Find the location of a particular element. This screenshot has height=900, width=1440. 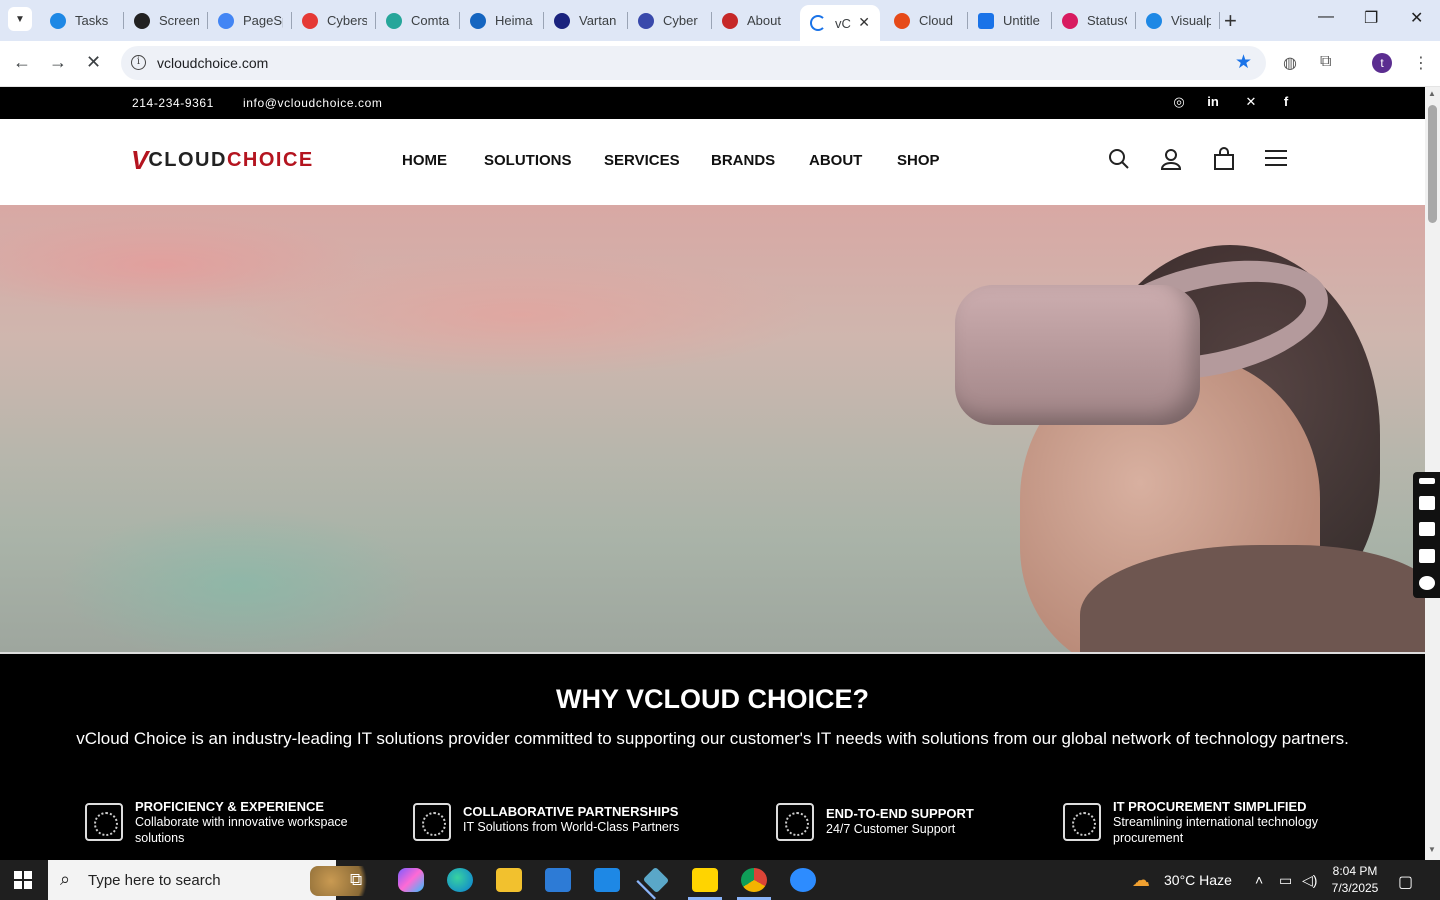

mail-icon is located at coordinates (607, 880).